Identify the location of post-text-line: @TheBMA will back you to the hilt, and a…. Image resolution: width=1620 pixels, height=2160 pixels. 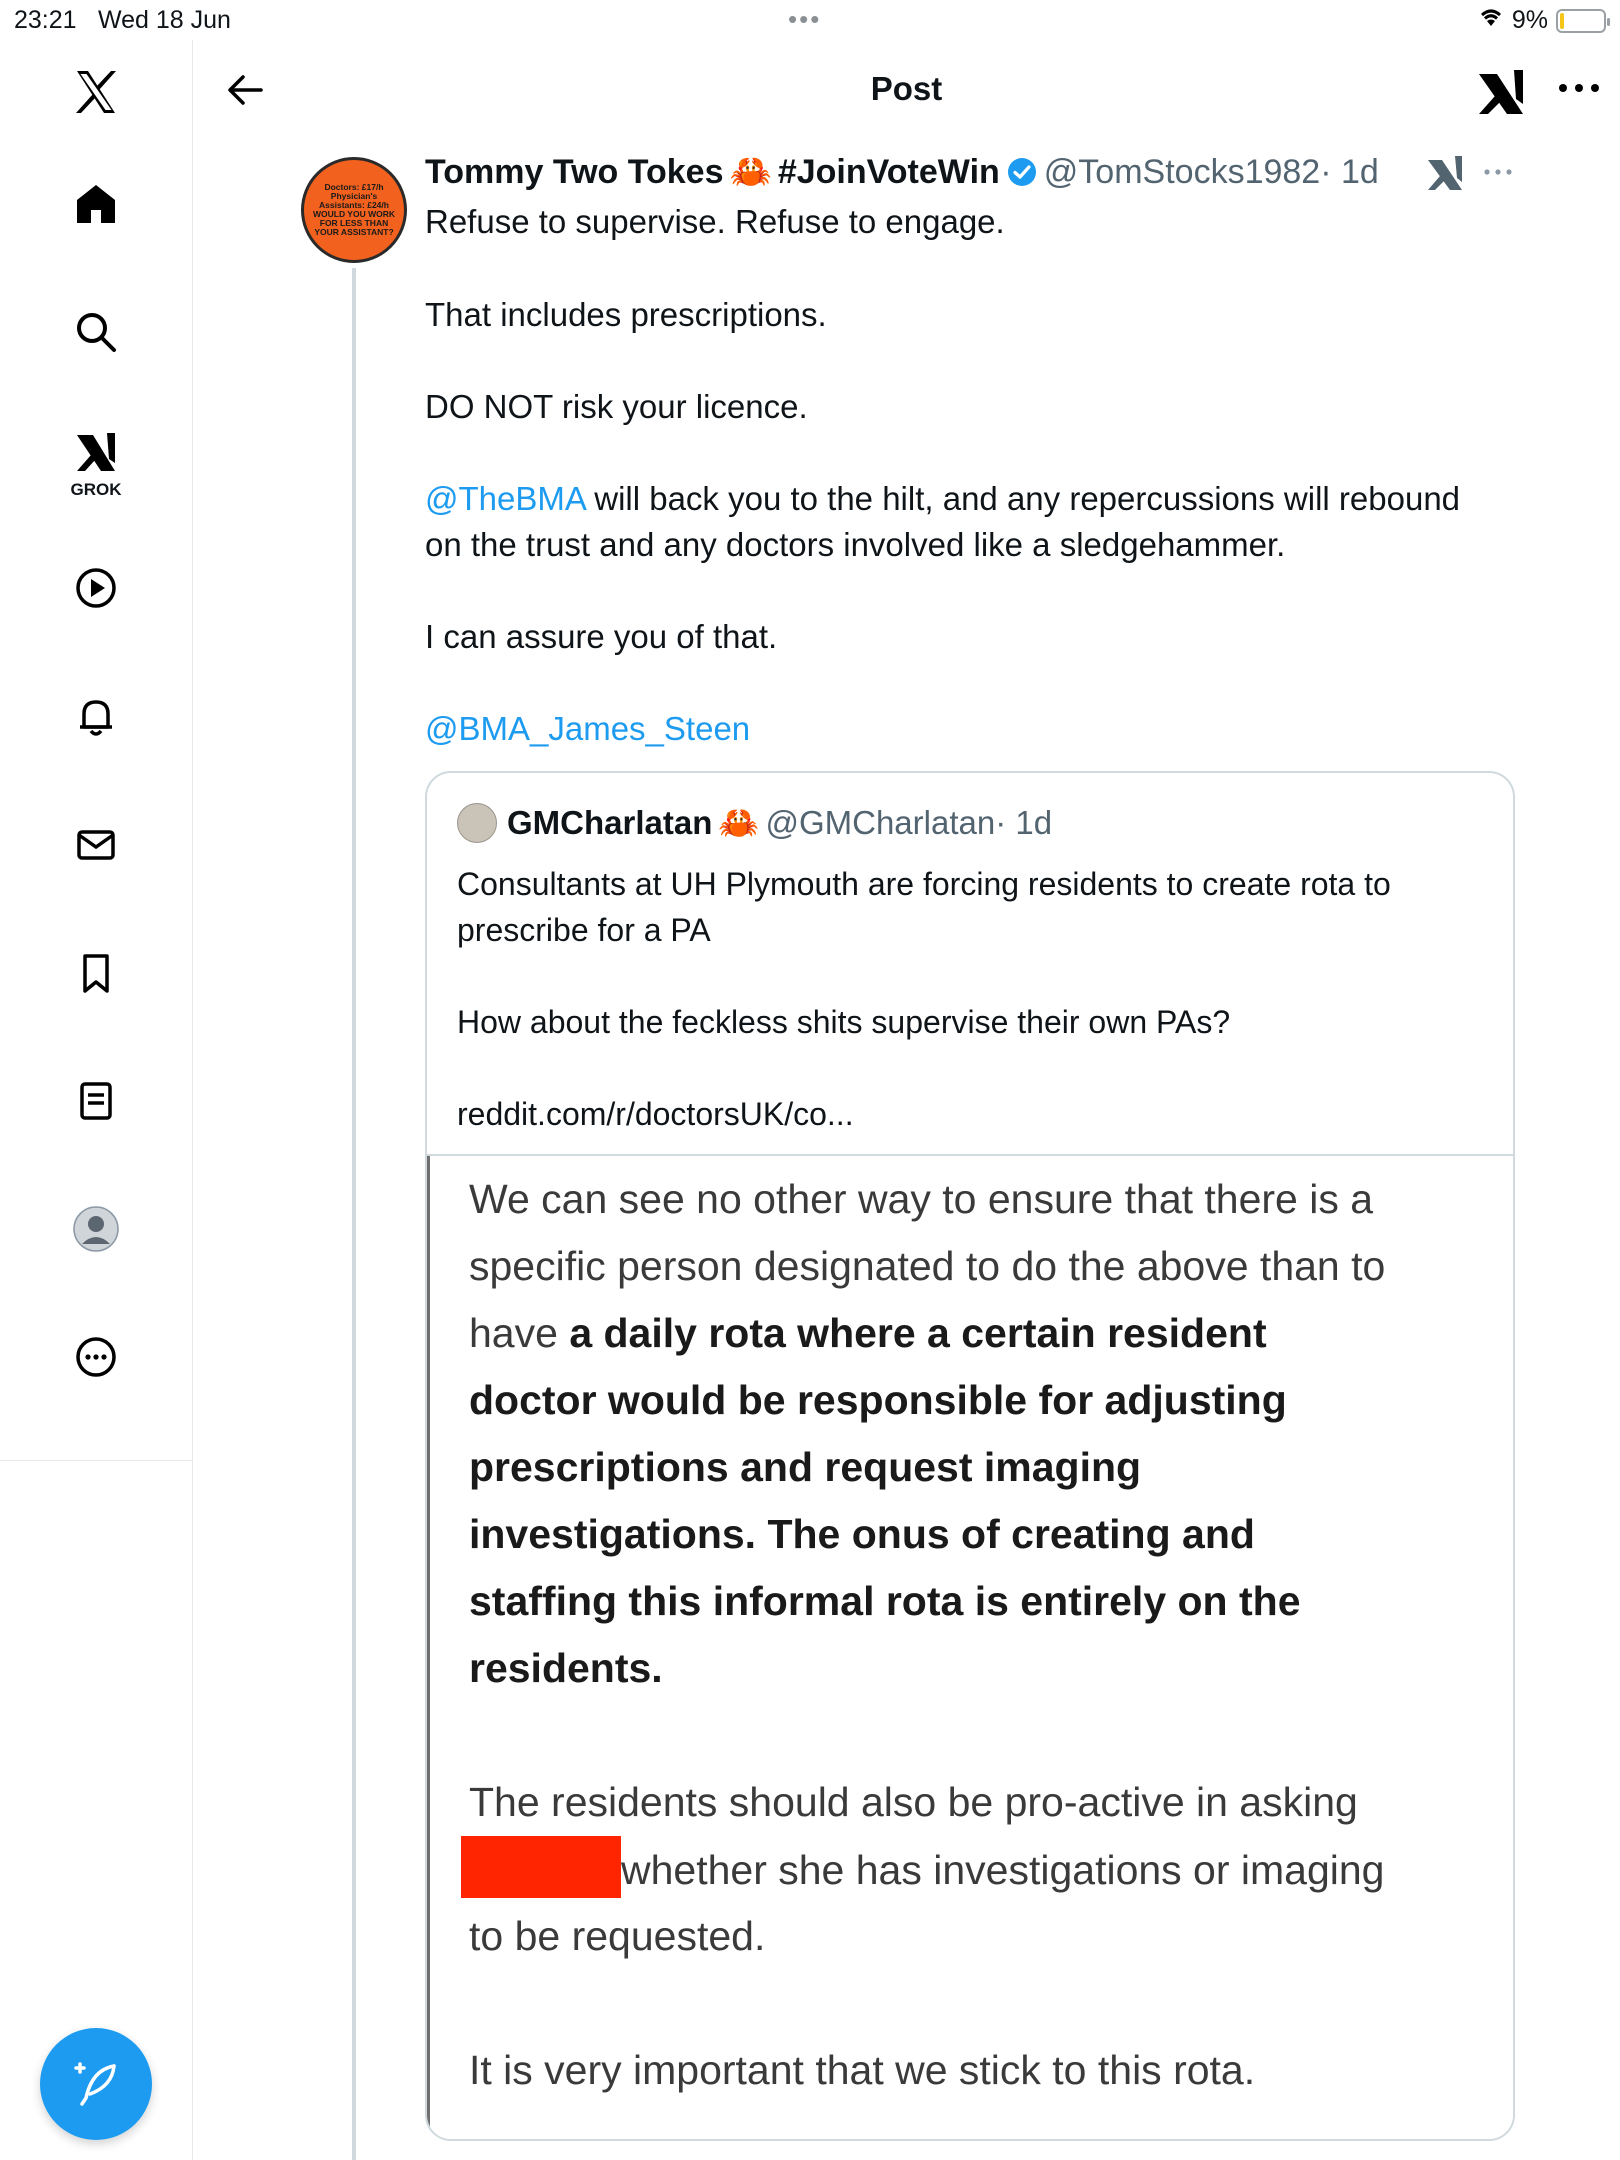
(942, 499).